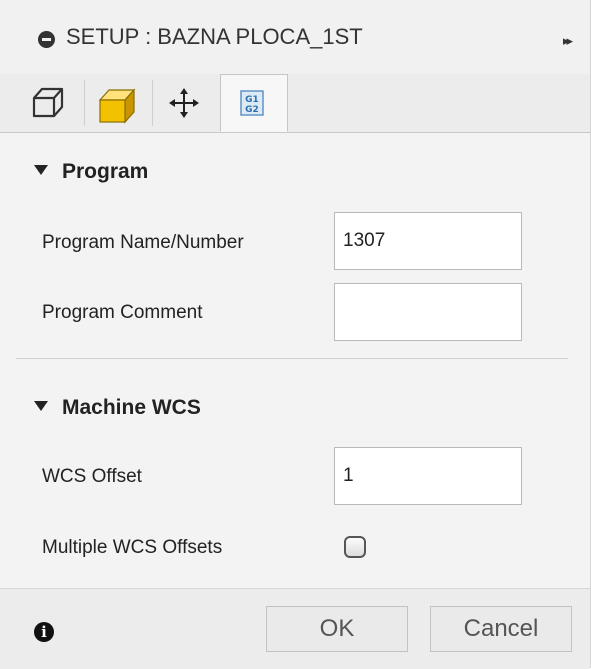 This screenshot has height=669, width=591. Describe the element at coordinates (143, 242) in the screenshot. I see `program-name-label: Program Name/Number` at that location.